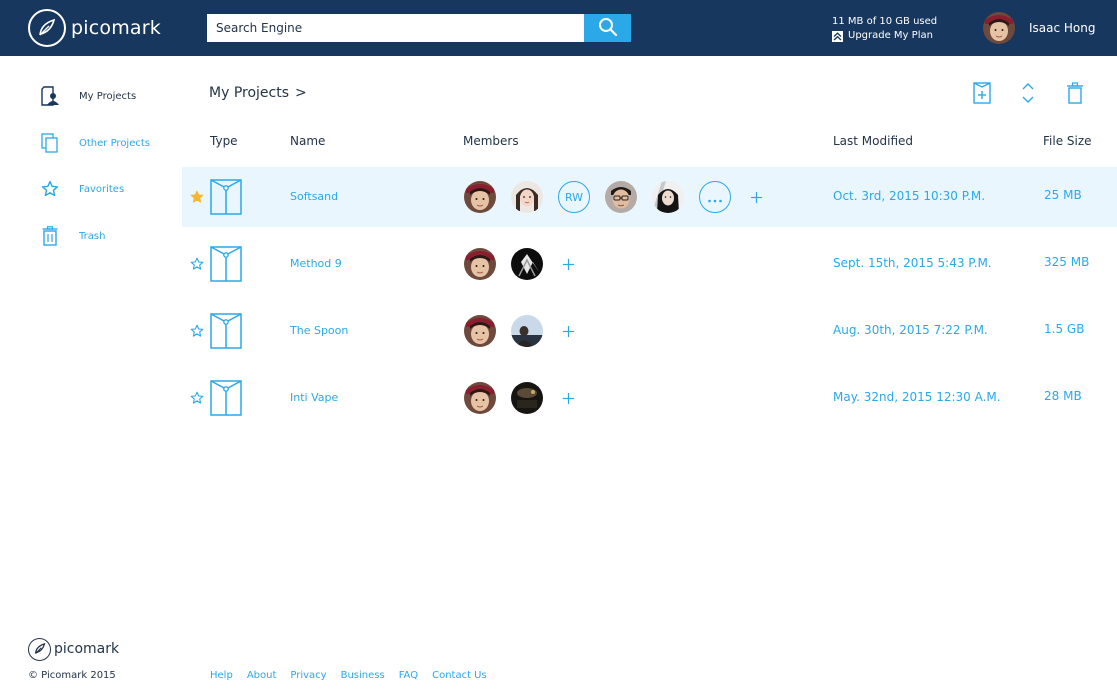 The height and width of the screenshot is (698, 1117). What do you see at coordinates (262, 675) in the screenshot?
I see `footer-link-about: About` at bounding box center [262, 675].